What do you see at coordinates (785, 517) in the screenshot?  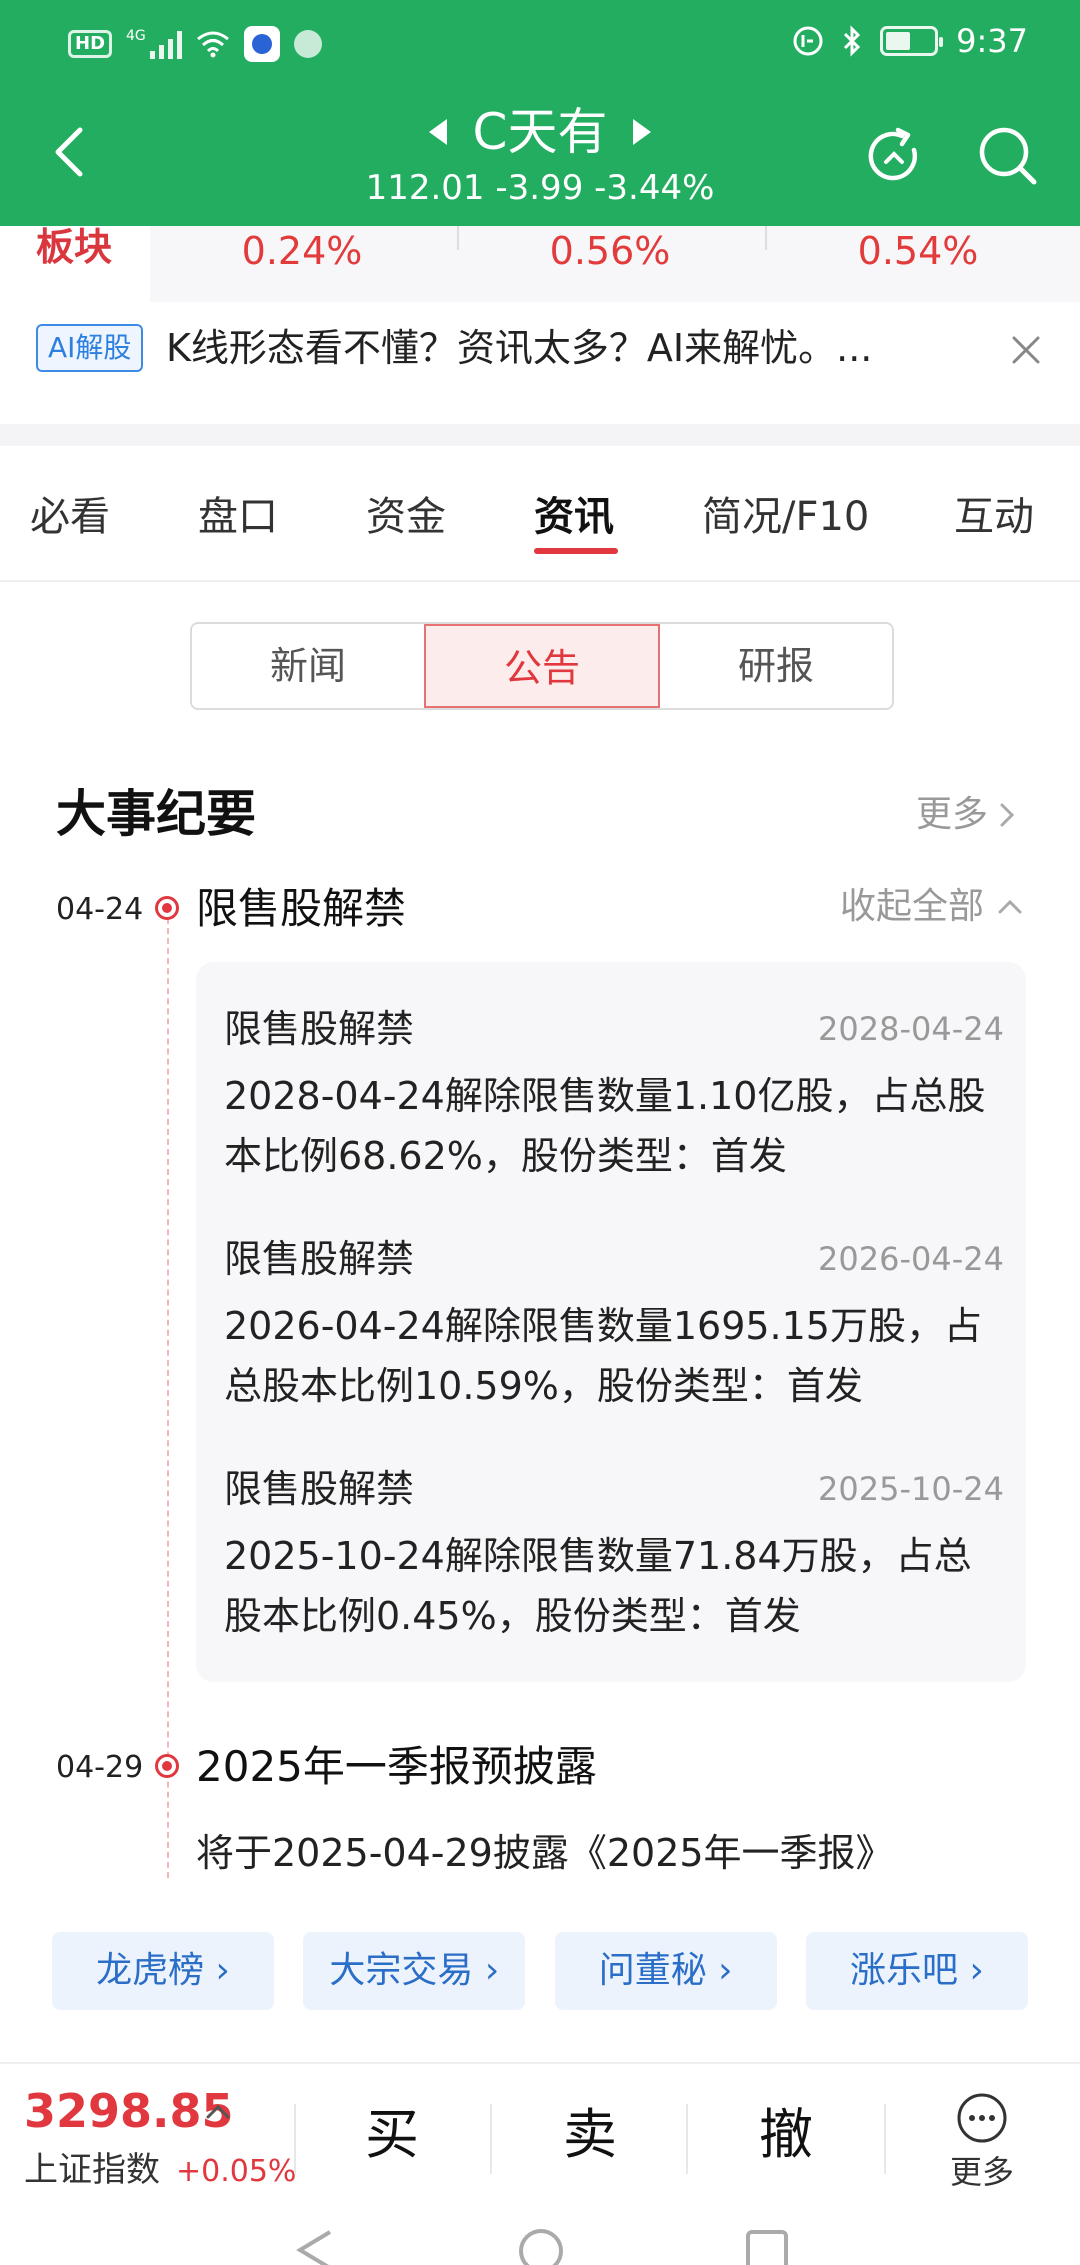 I see `tab-profile-f10: 简况/F10` at bounding box center [785, 517].